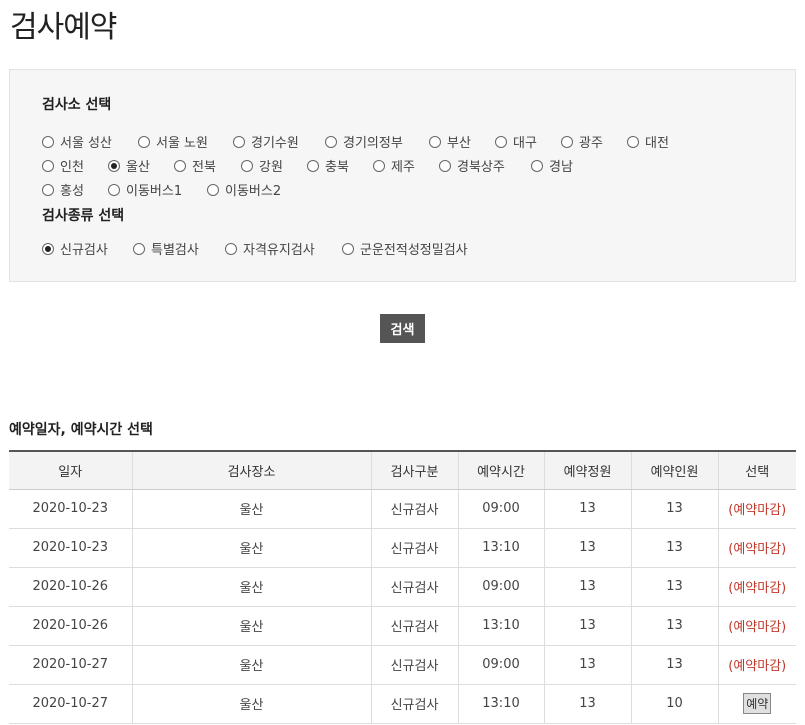  I want to click on center-option-ulsan: 울산, so click(129, 165).